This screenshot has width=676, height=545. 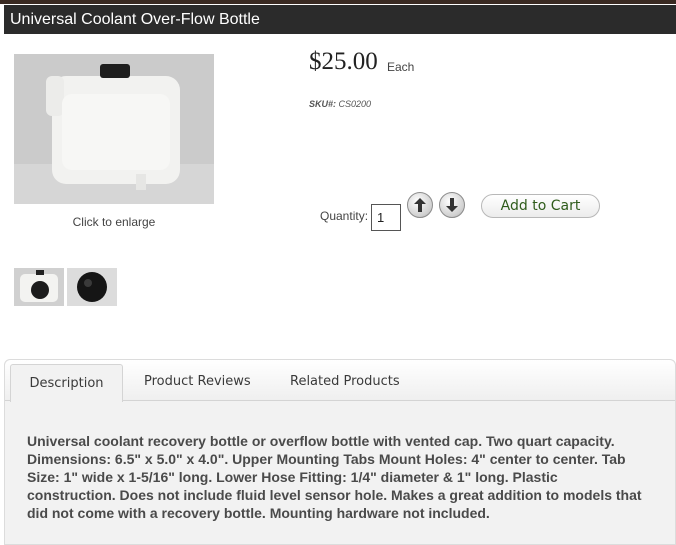 I want to click on thumbnail-bottle, so click(x=39, y=287).